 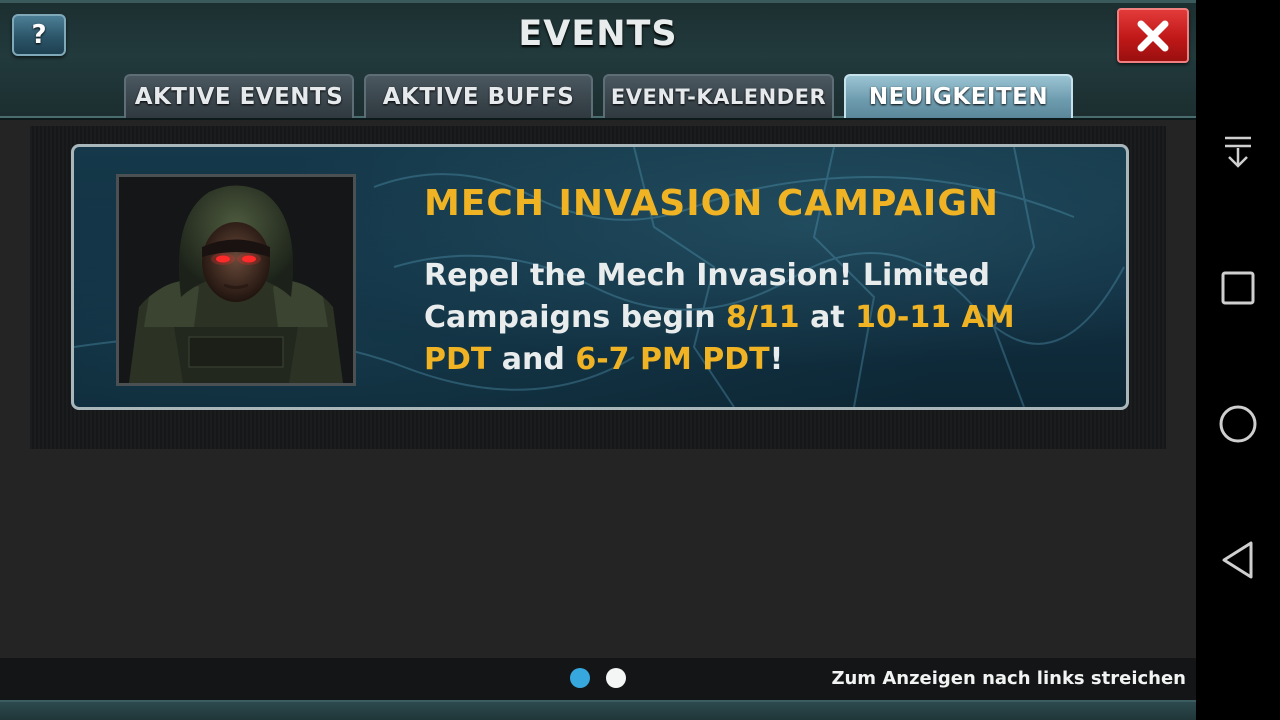 I want to click on pager-dot, so click(x=616, y=678).